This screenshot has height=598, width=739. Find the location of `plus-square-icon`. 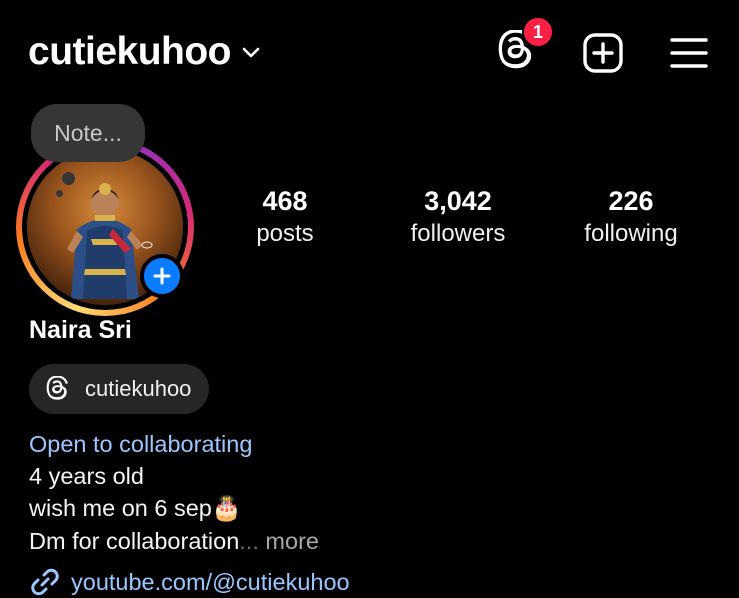

plus-square-icon is located at coordinates (603, 53).